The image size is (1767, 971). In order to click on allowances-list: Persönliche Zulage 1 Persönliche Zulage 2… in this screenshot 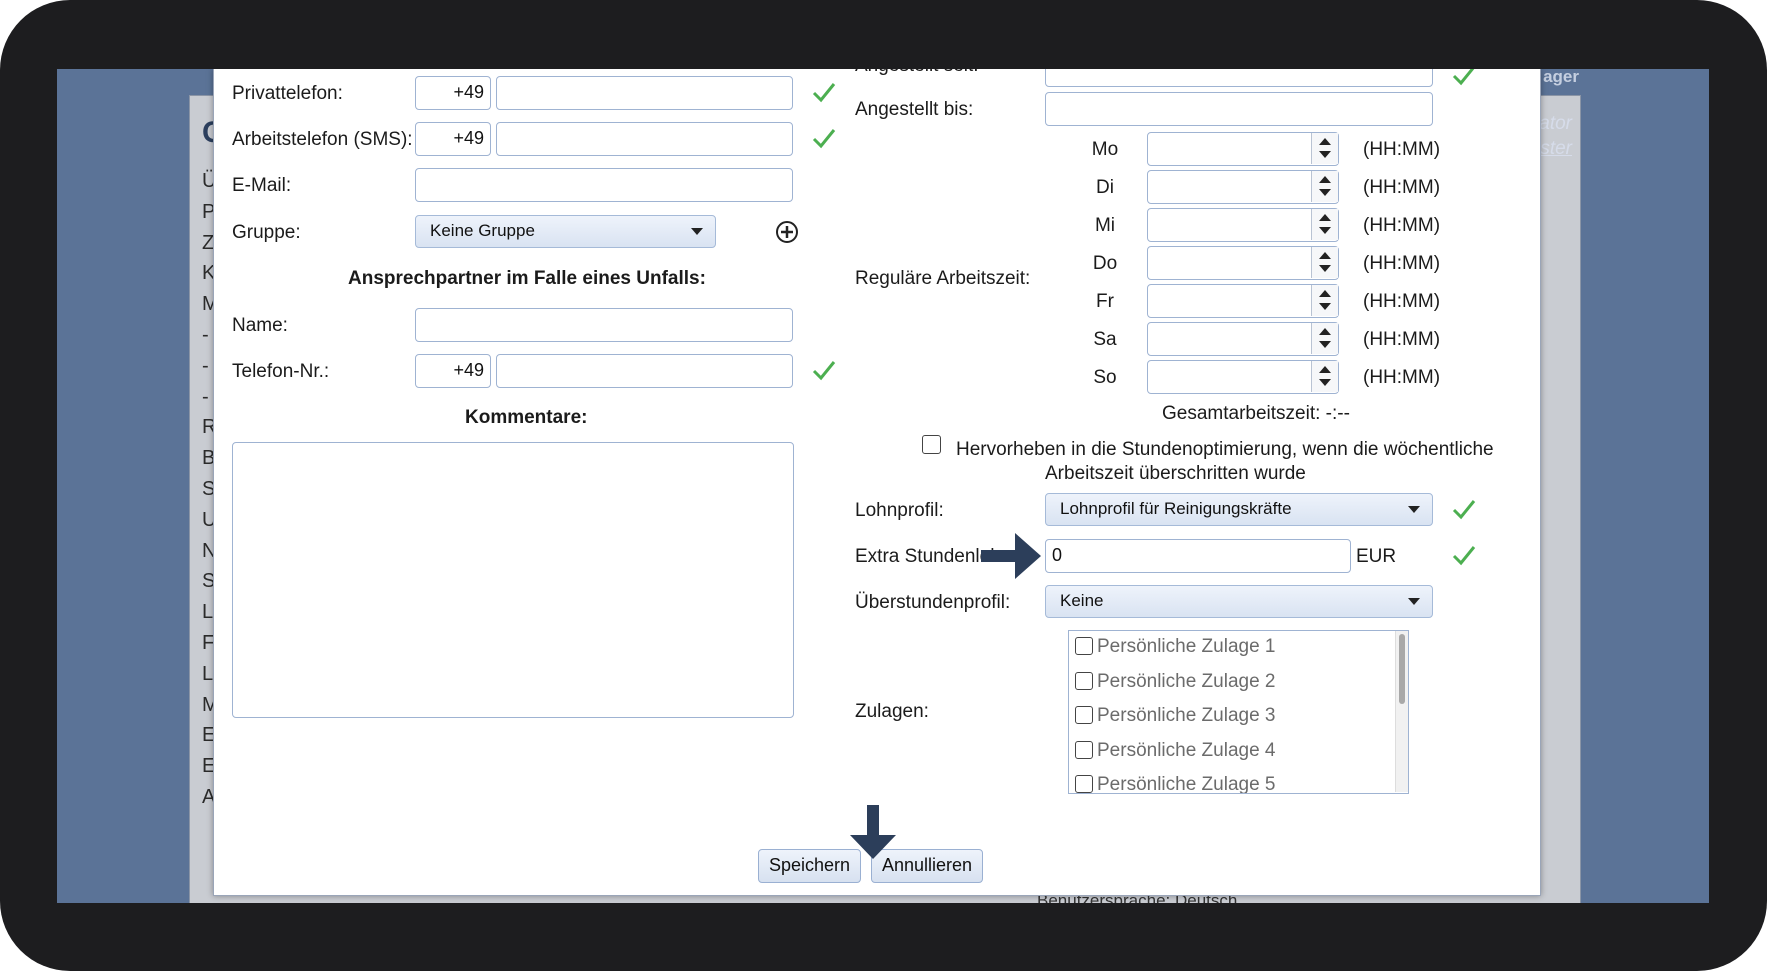, I will do `click(1238, 712)`.